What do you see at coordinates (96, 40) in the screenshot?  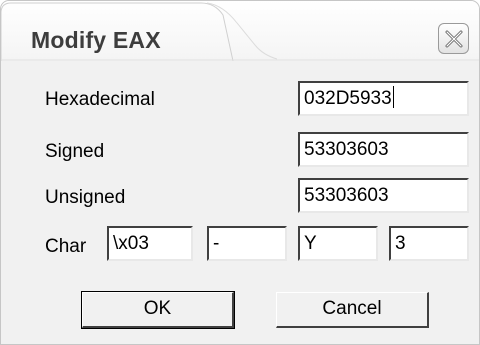 I see `dialog-title: Modify EAX` at bounding box center [96, 40].